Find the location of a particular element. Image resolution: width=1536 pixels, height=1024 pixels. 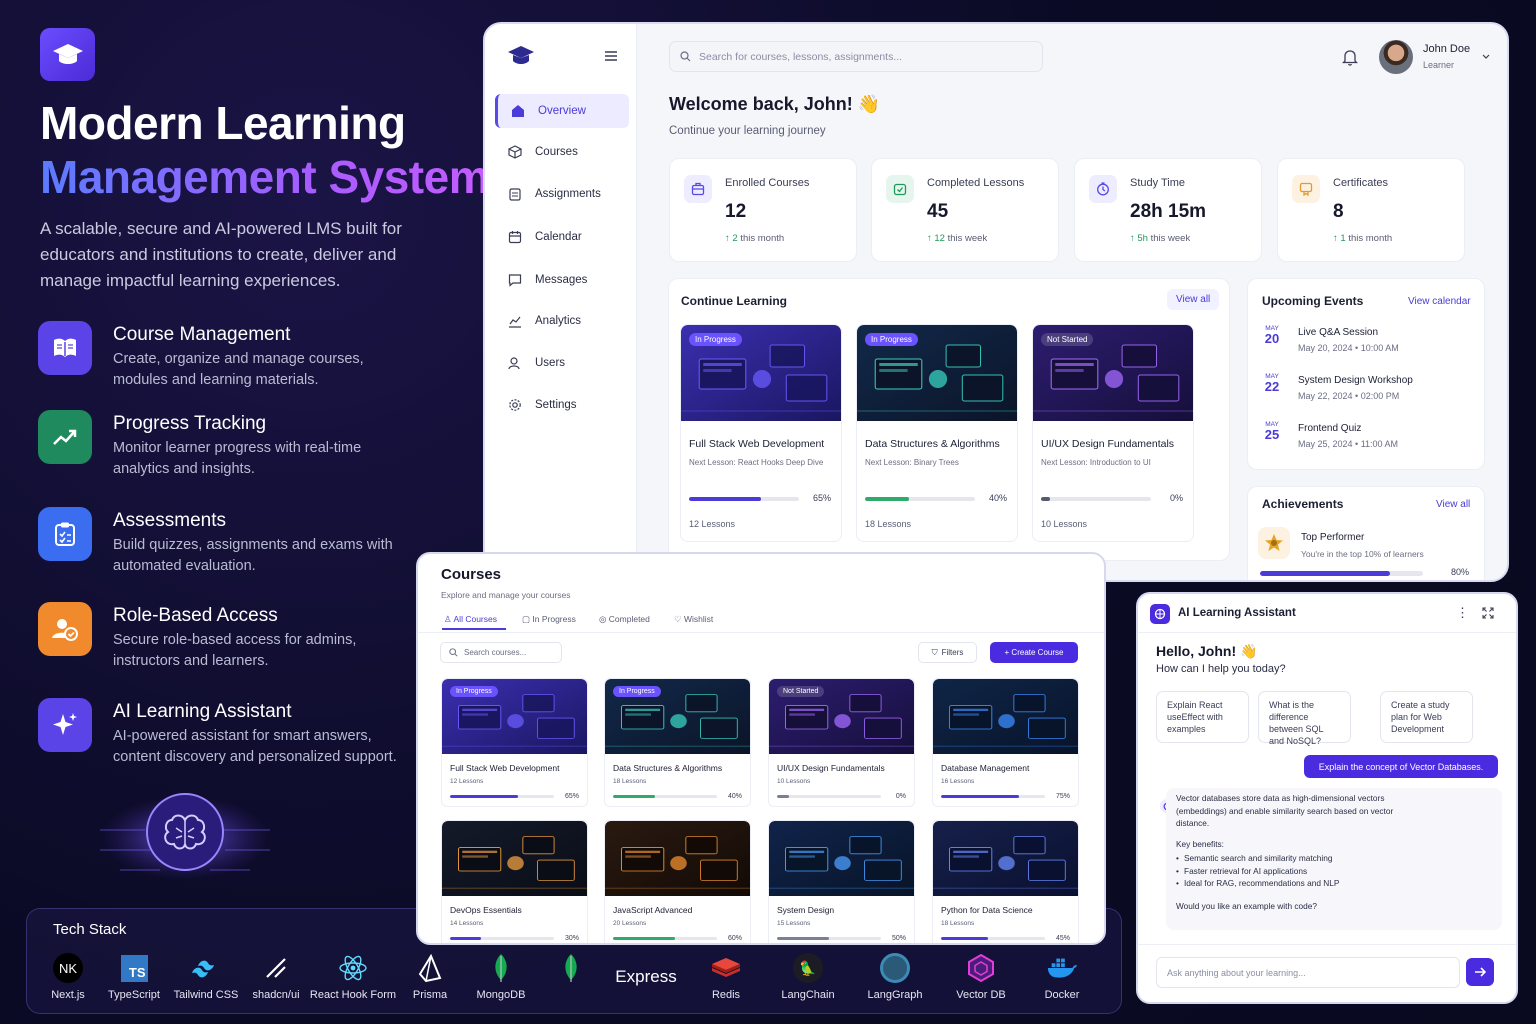

stat-delta: ↑ 1 this month is located at coordinates (1363, 238).